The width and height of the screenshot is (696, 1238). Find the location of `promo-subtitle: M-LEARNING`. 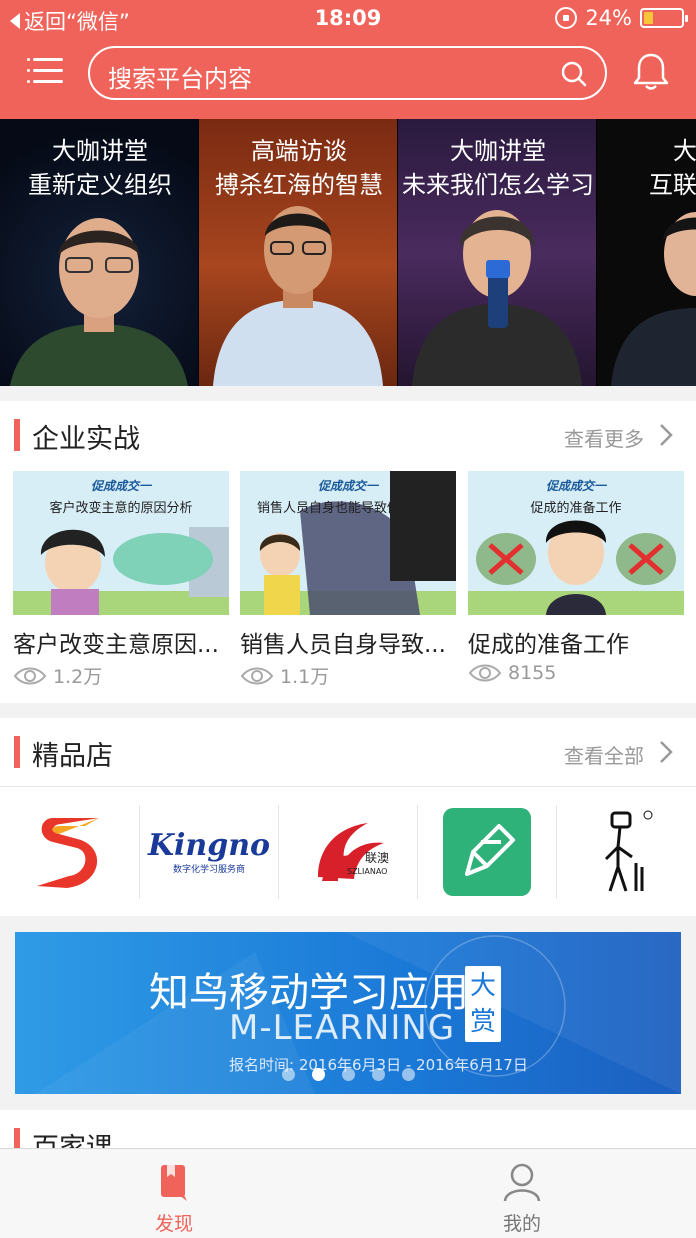

promo-subtitle: M-LEARNING is located at coordinates (342, 1028).